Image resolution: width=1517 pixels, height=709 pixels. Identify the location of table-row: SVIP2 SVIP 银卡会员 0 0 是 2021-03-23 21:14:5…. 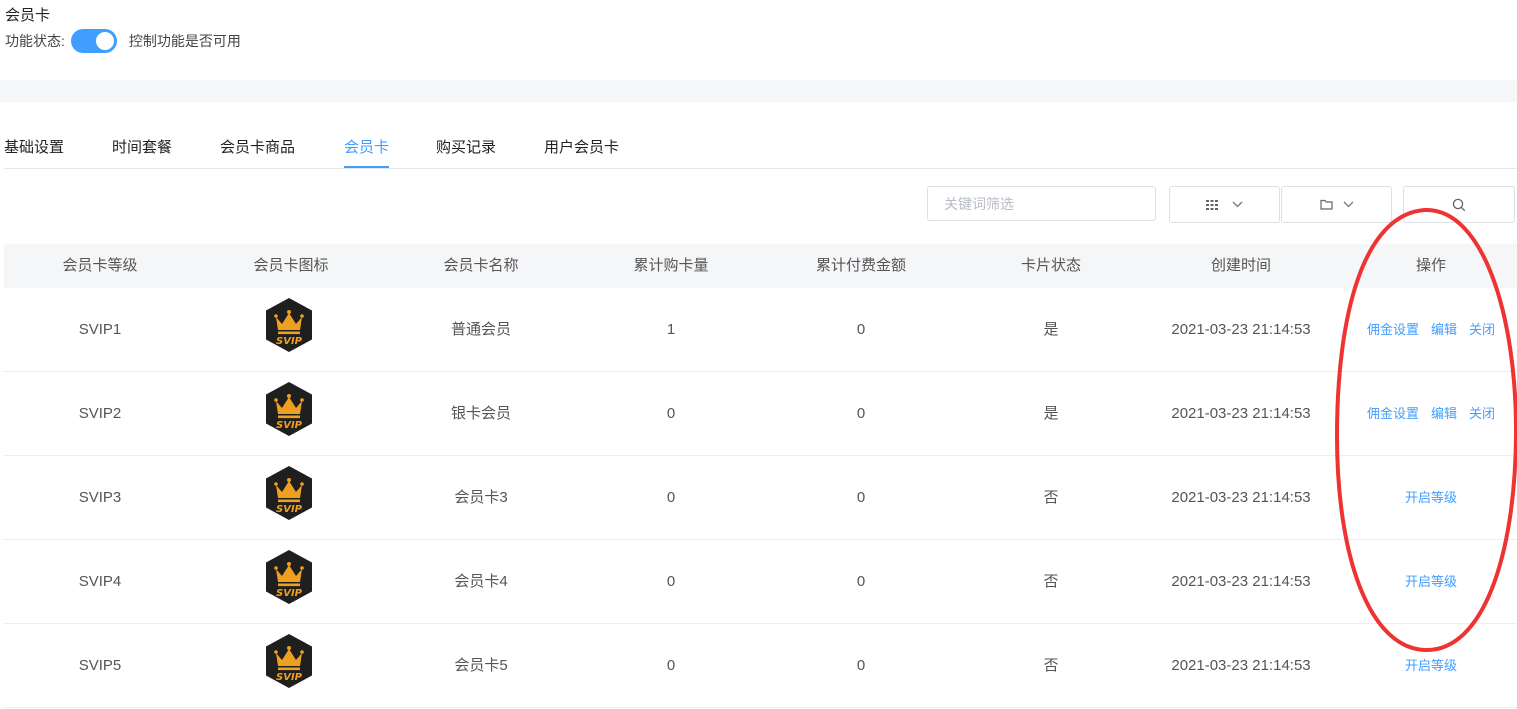
(760, 414).